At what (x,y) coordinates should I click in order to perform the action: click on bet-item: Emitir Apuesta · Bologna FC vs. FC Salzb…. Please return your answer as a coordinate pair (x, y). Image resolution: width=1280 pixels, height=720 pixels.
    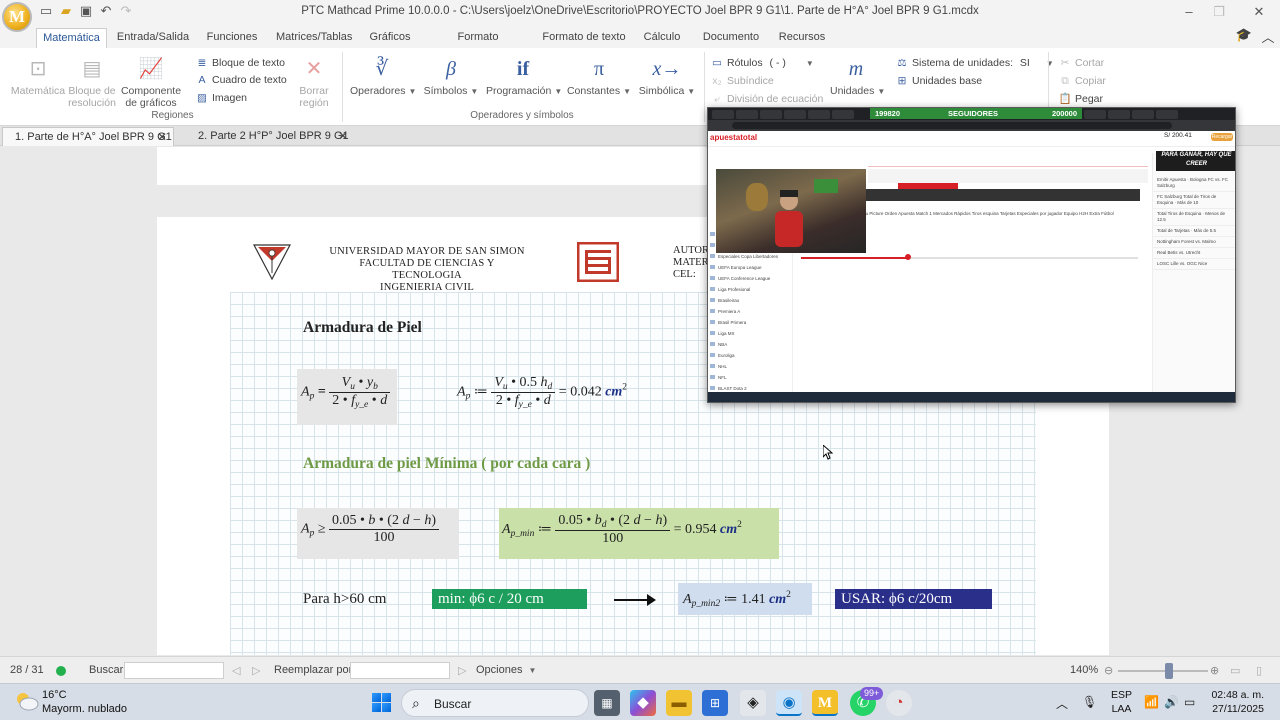
    Looking at the image, I should click on (1194, 183).